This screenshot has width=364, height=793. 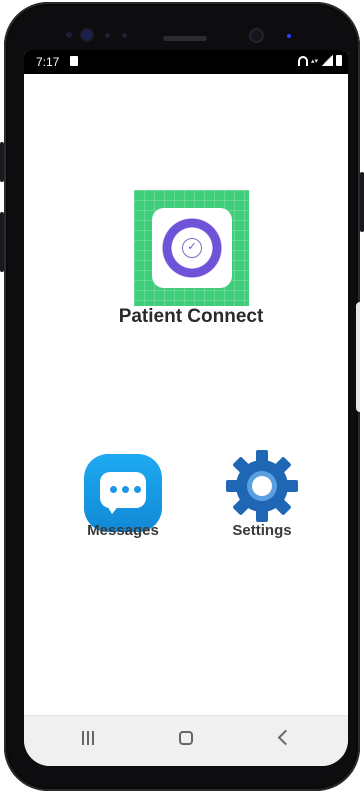 I want to click on earpiece-speaker, so click(x=185, y=38).